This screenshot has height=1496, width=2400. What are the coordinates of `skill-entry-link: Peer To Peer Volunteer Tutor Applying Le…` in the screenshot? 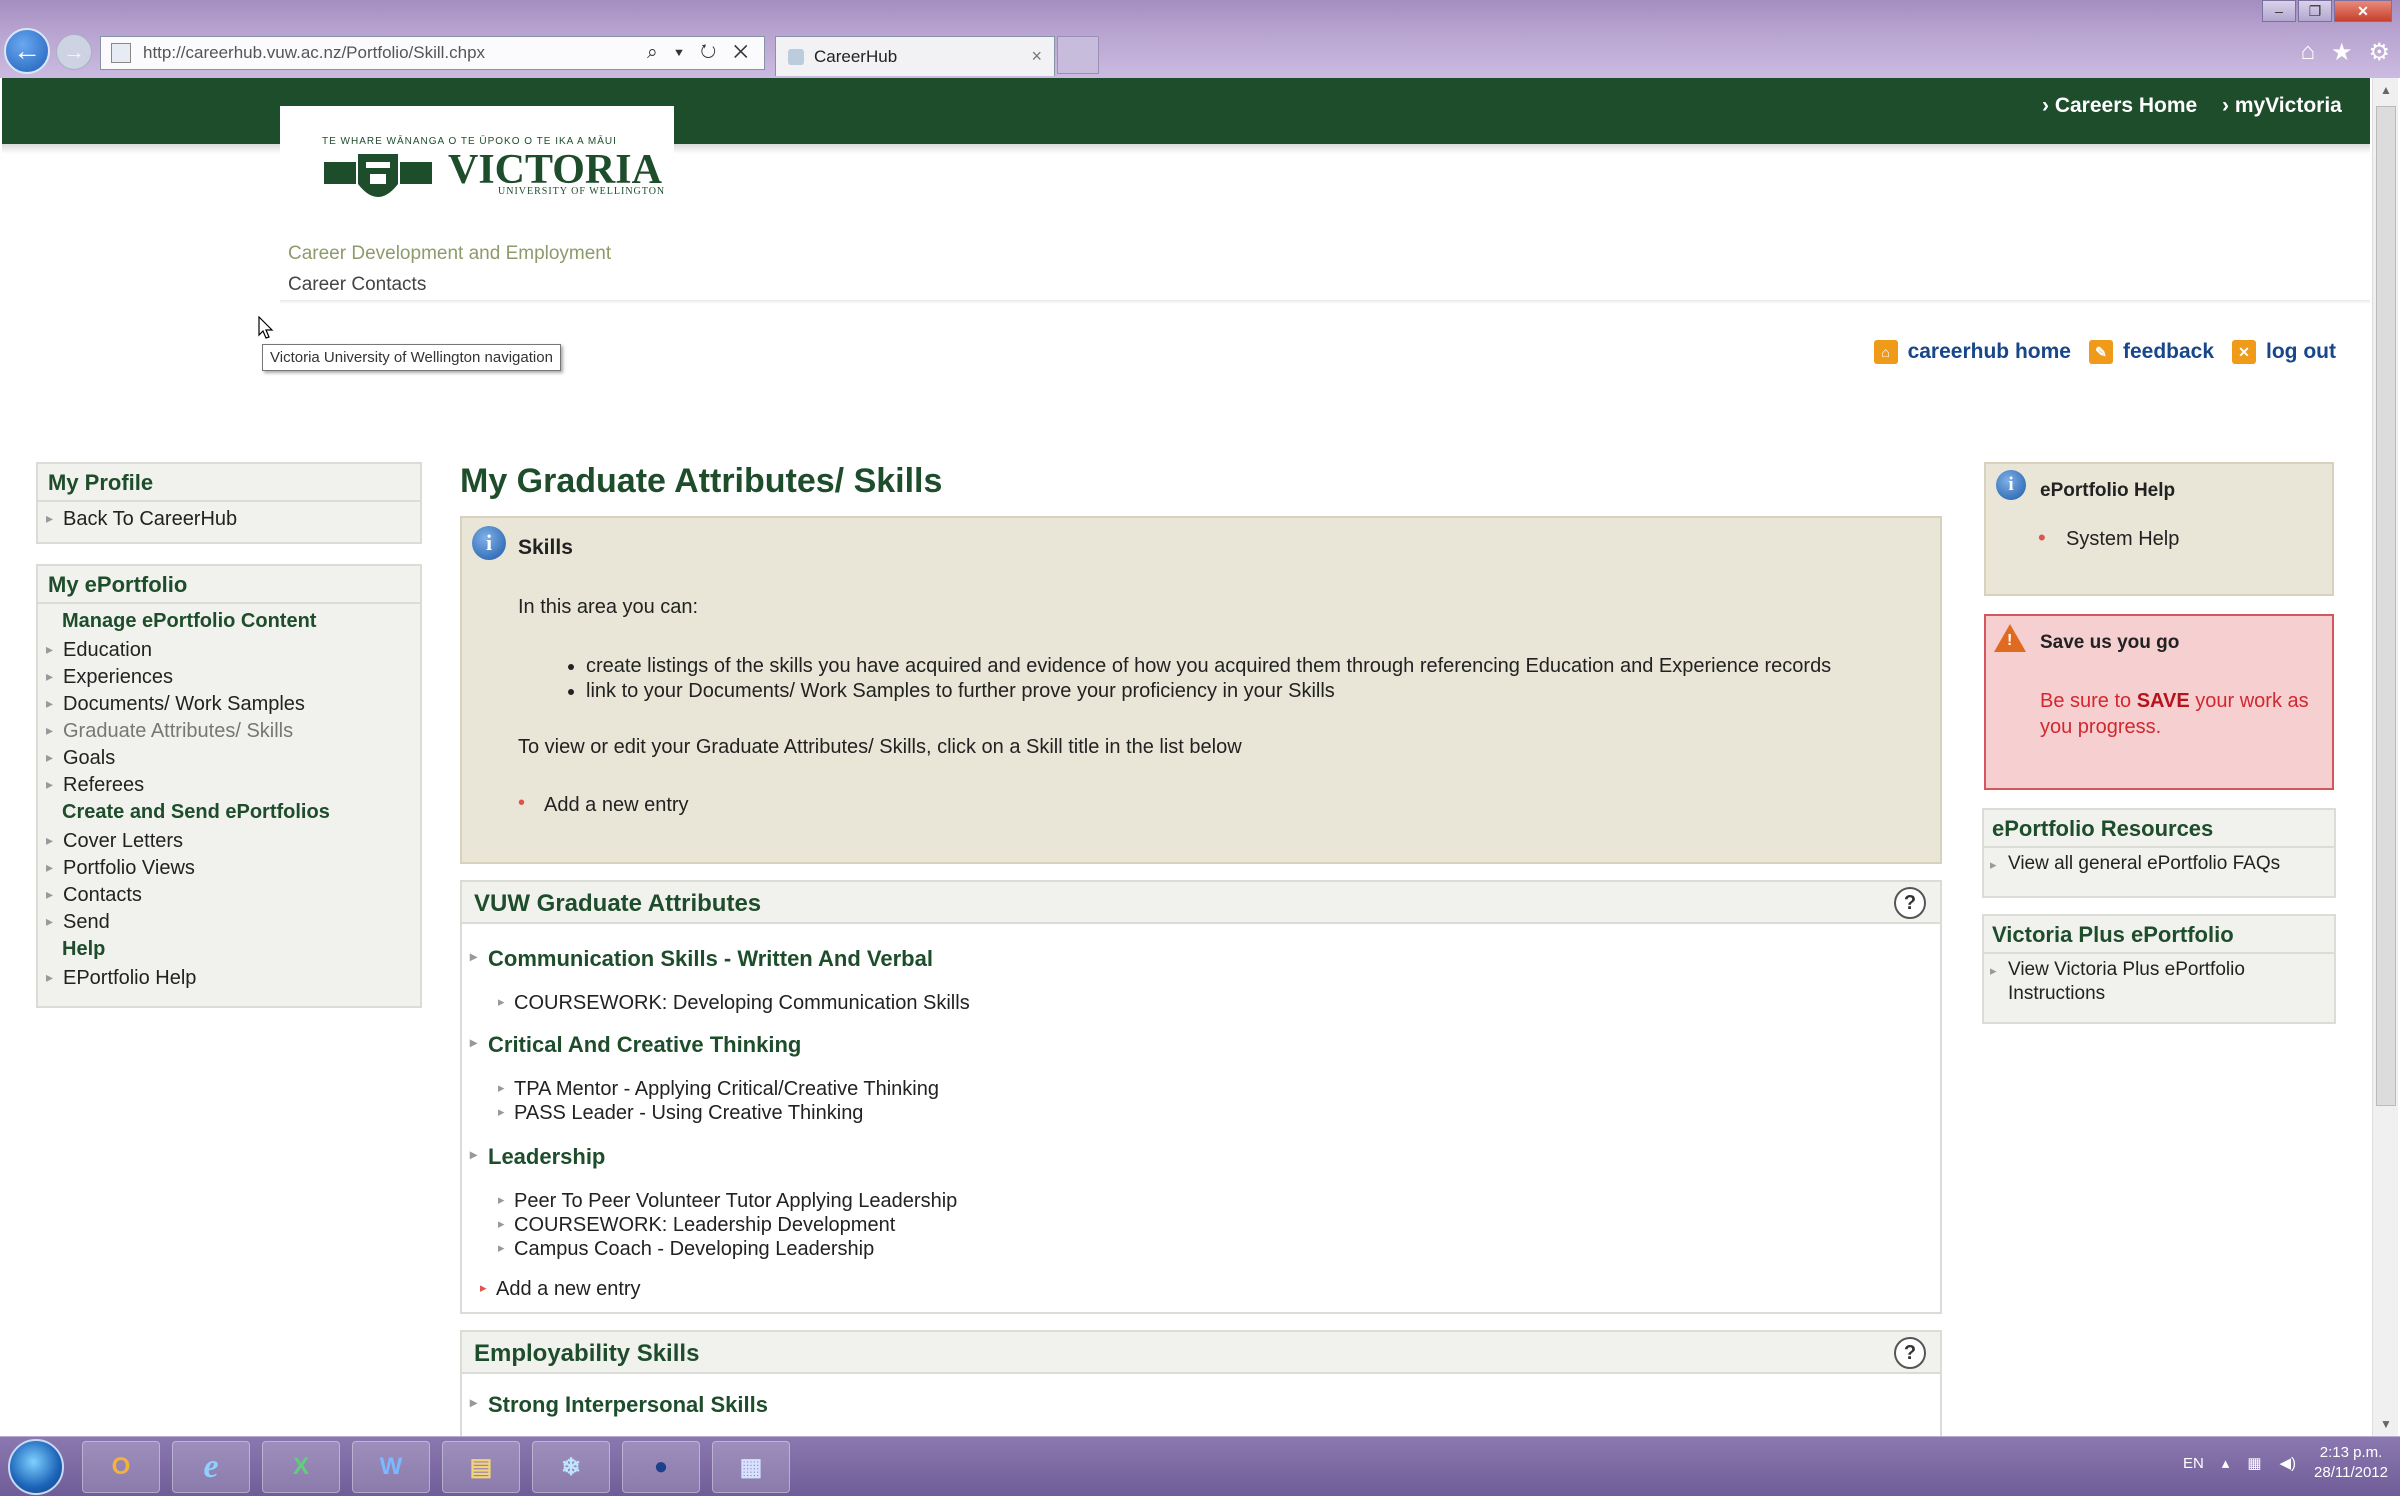 It's located at (727, 1201).